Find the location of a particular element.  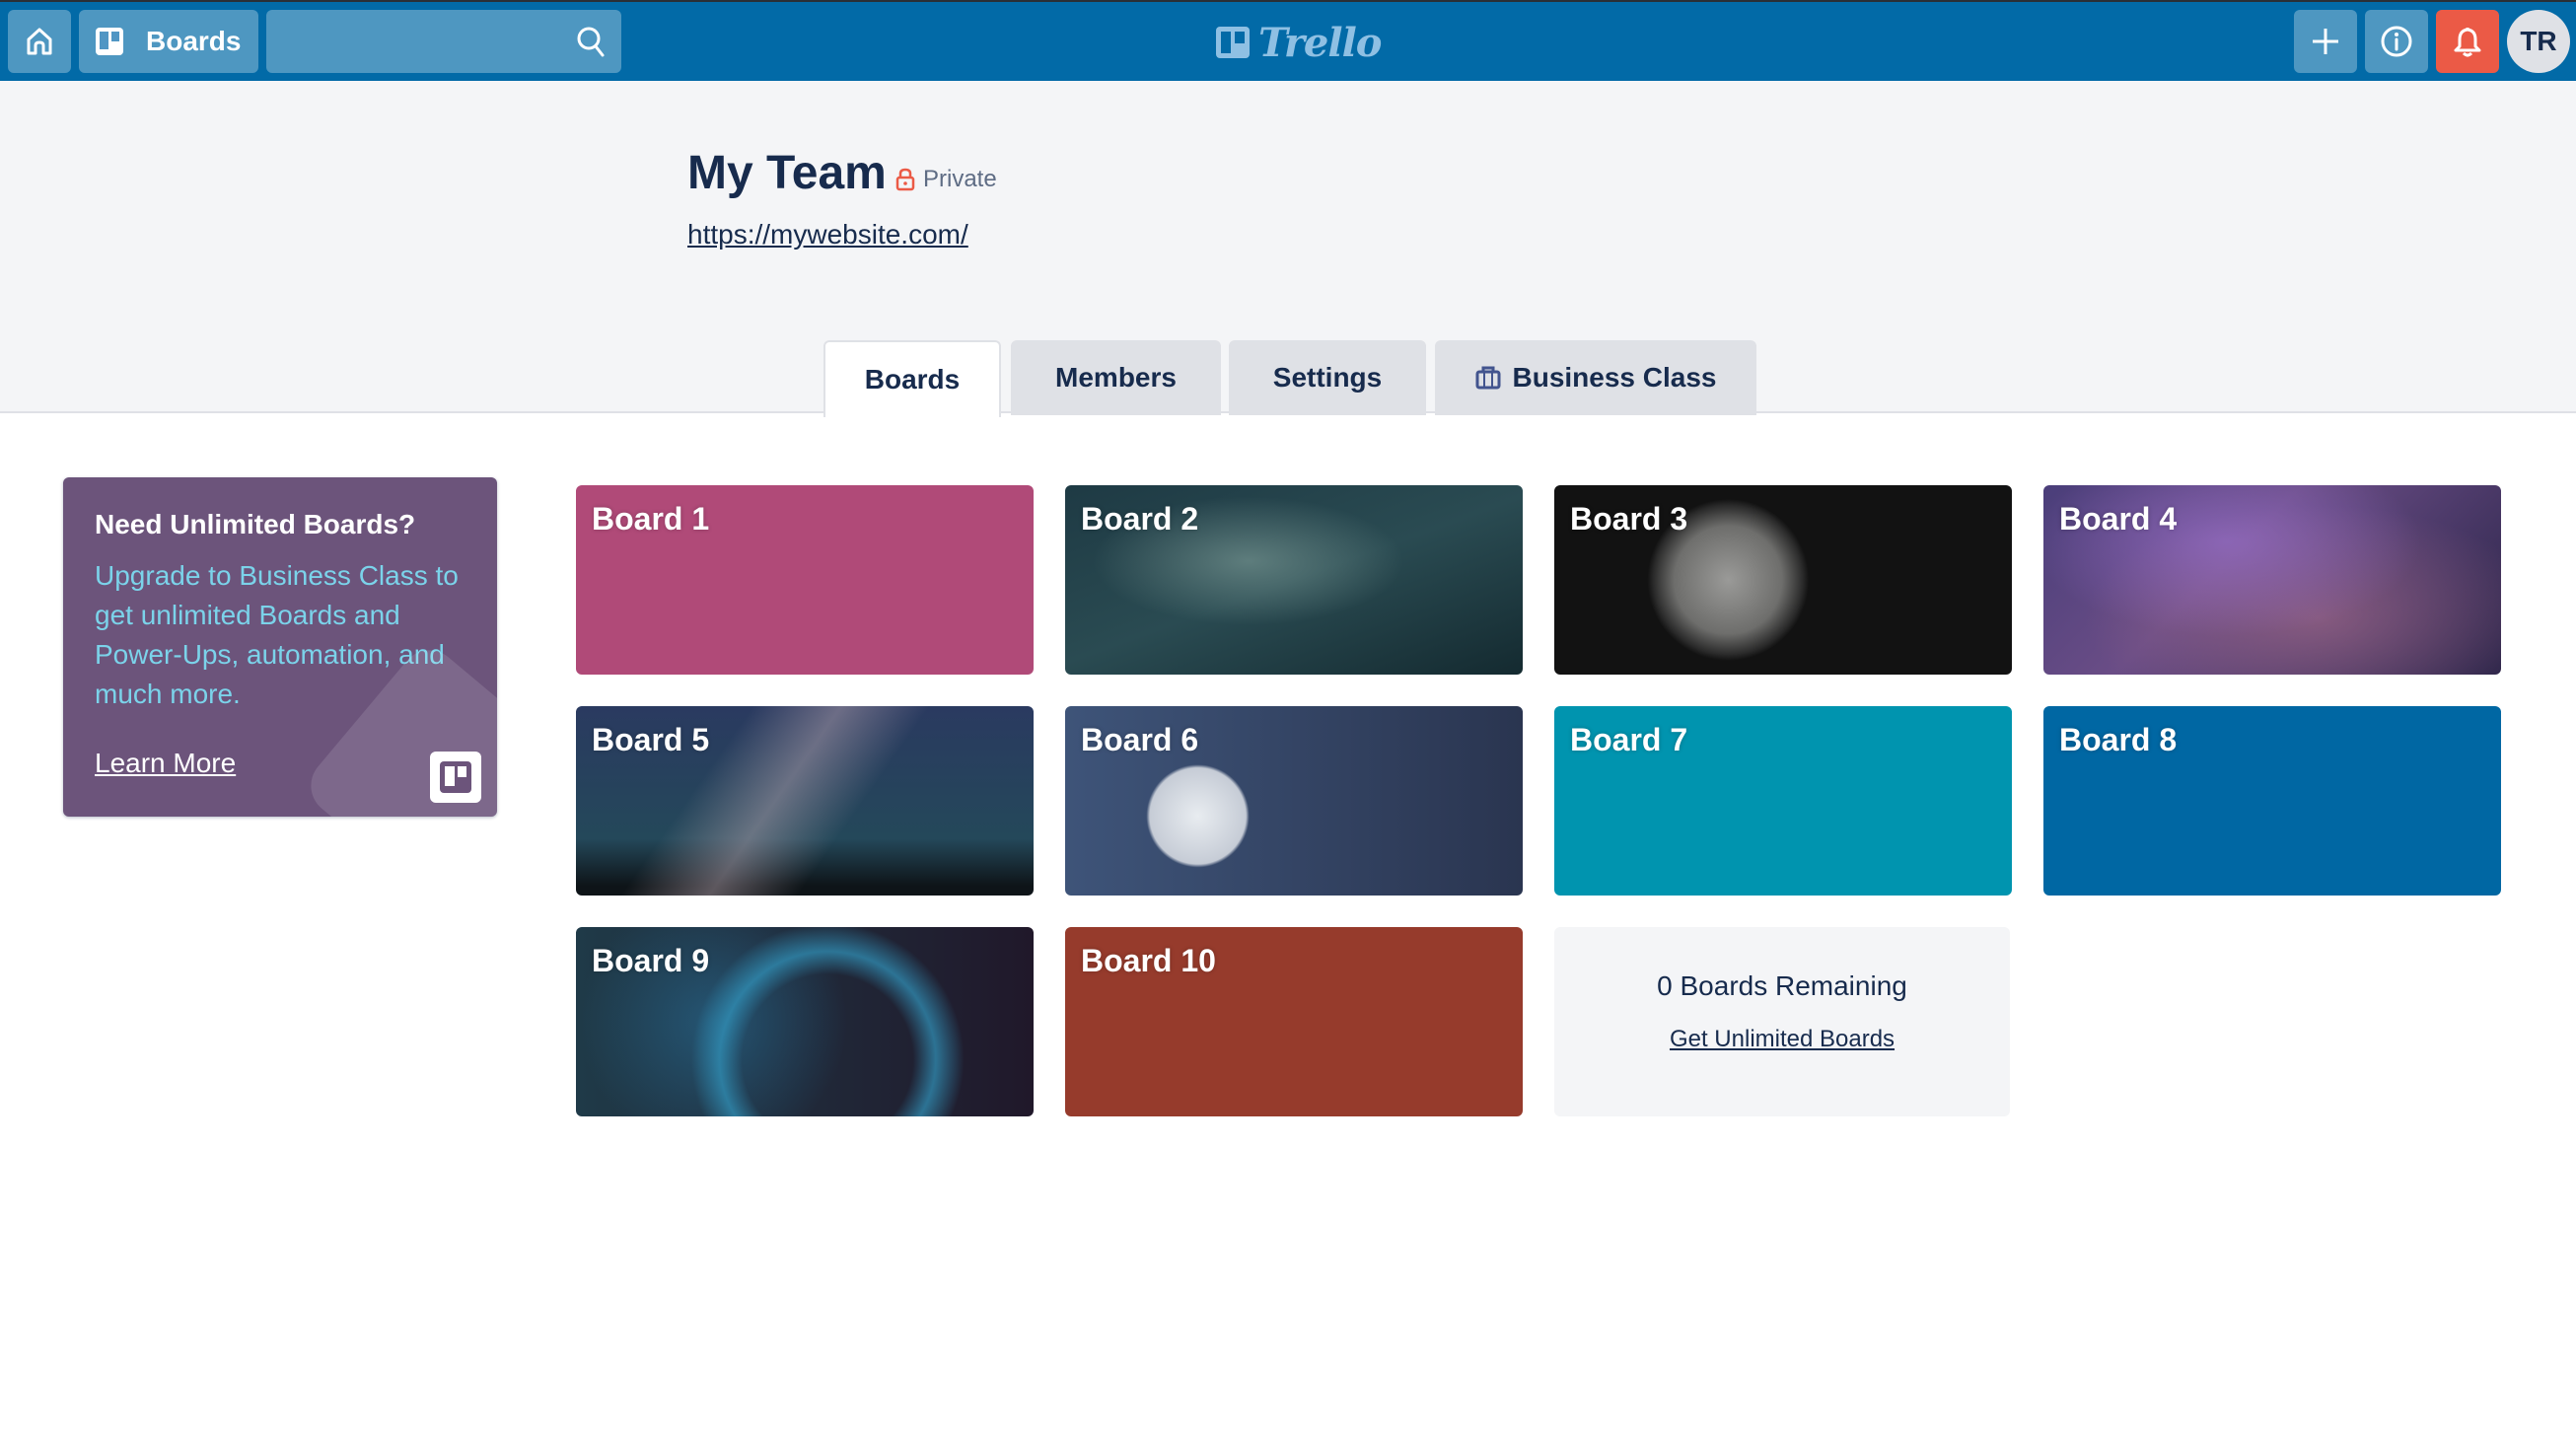

info-icon is located at coordinates (2396, 41).